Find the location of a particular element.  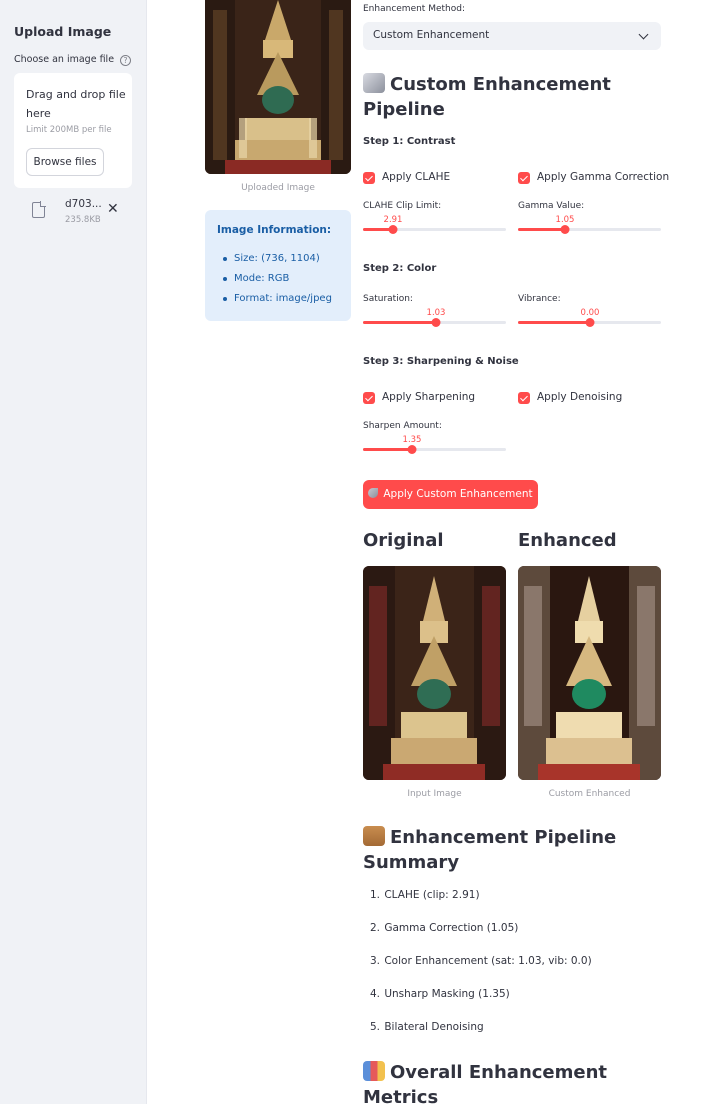

step3-heading: Step 3: Sharpening & Noise is located at coordinates (441, 361).